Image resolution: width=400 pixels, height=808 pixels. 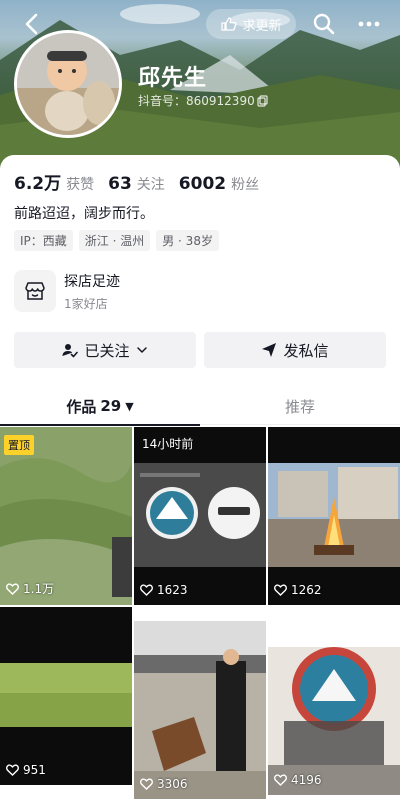 What do you see at coordinates (70, 351) in the screenshot?
I see `user-check-icon` at bounding box center [70, 351].